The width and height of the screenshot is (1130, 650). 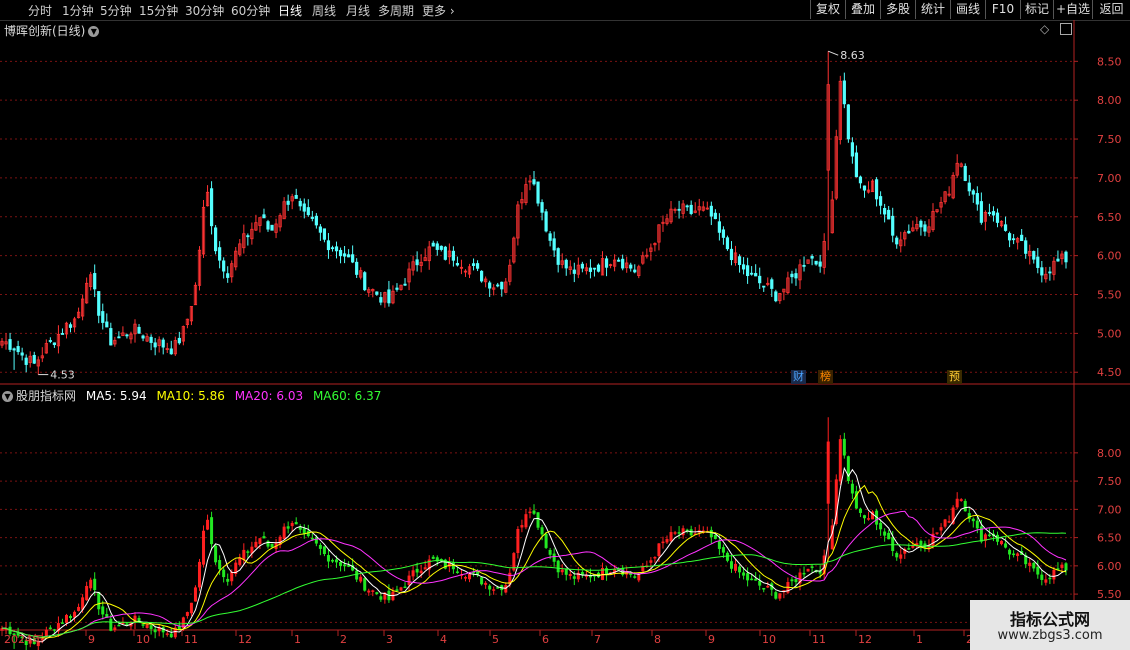 I want to click on stock-title: 博晖创新(日线), so click(x=45, y=31).